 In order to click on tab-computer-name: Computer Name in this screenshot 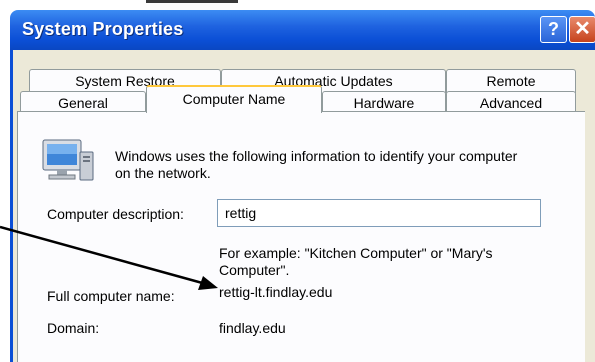, I will do `click(234, 99)`.